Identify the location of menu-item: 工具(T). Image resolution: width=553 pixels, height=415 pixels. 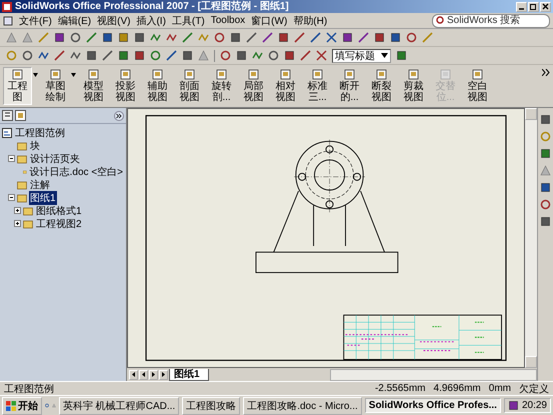
(188, 21).